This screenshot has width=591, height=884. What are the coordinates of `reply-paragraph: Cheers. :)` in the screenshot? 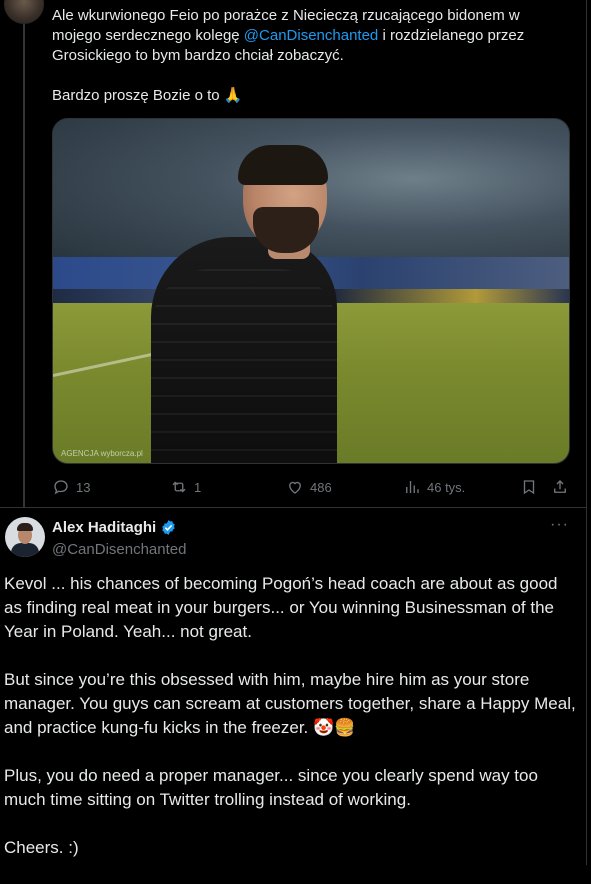 It's located at (41, 847).